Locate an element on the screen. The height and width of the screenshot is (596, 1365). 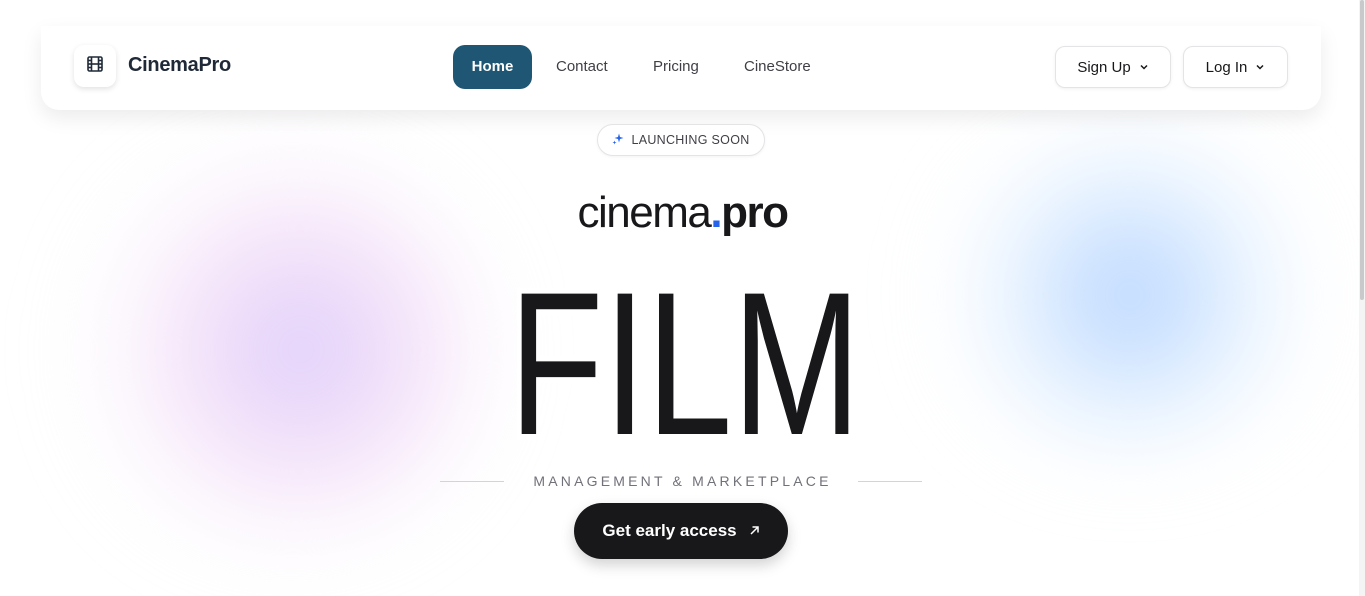
hero-headline: FILM is located at coordinates (685, 364).